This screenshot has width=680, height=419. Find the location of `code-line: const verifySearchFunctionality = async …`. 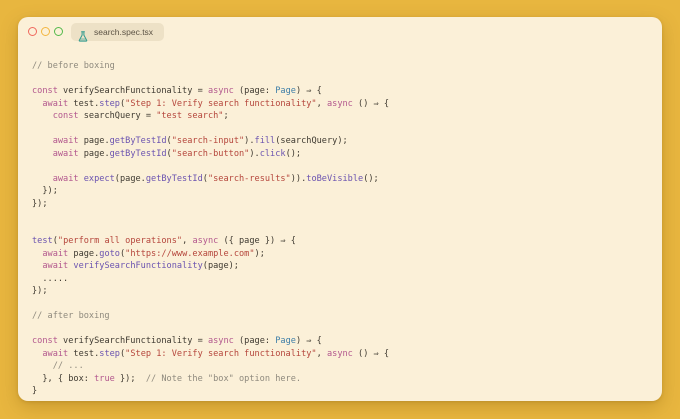

code-line: const verifySearchFunctionality = async … is located at coordinates (210, 91).